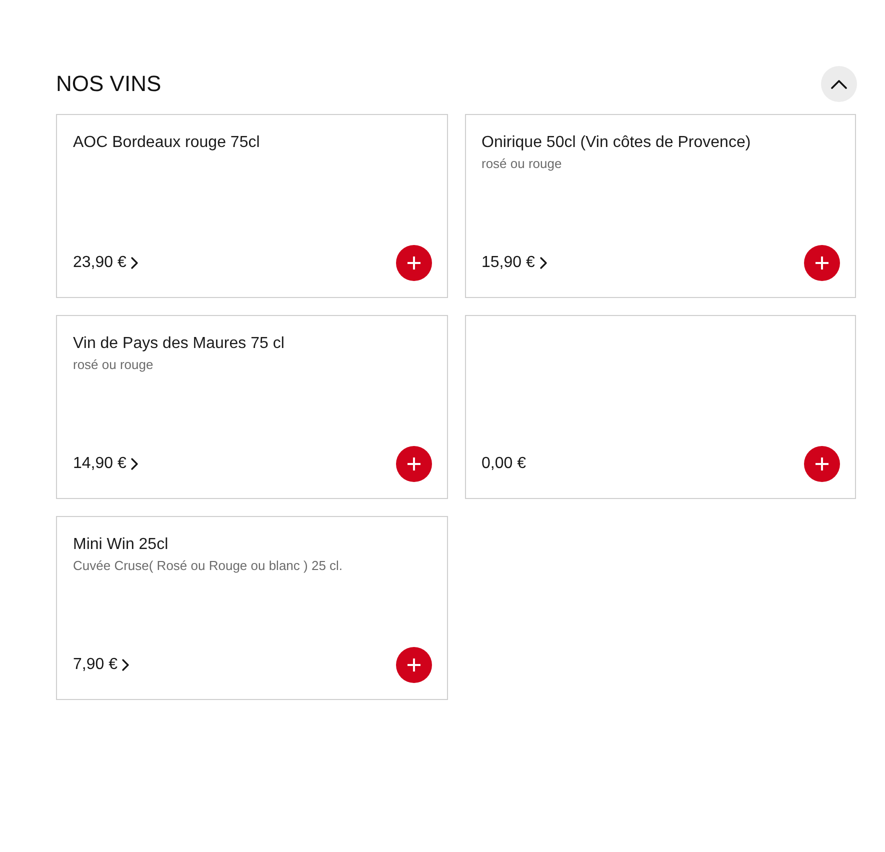  What do you see at coordinates (617, 143) in the screenshot?
I see `product-name: Onirique 50cl (Vin côtes de Provence)` at bounding box center [617, 143].